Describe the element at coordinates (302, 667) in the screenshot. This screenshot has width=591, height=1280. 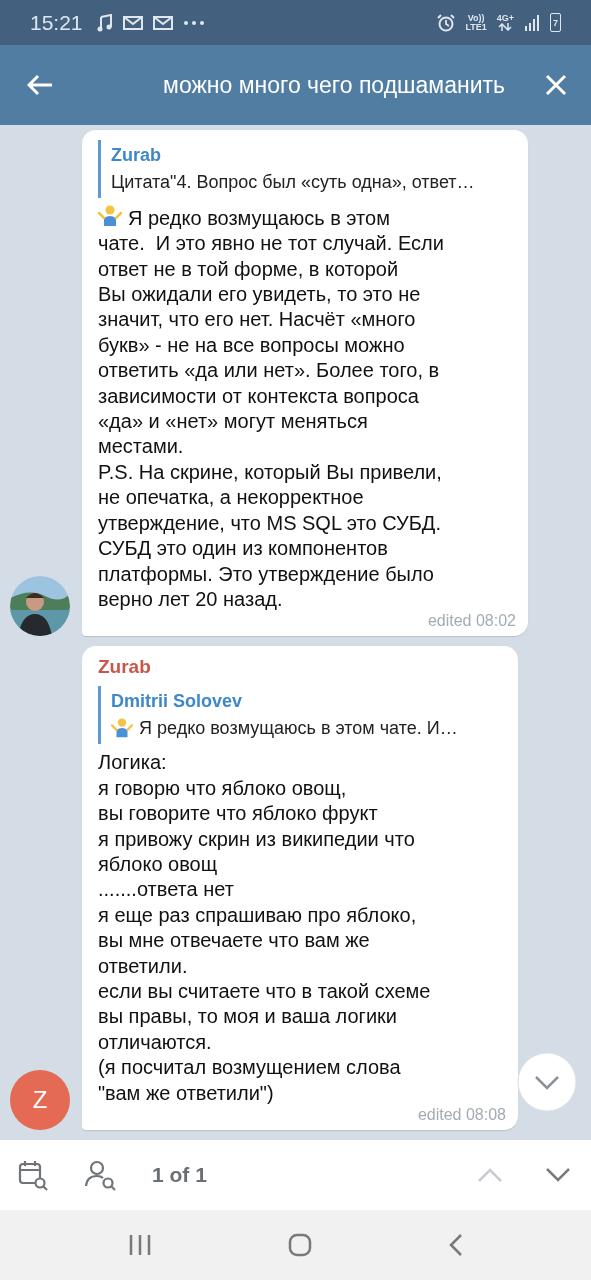
I see `sender-name: Zurab` at that location.